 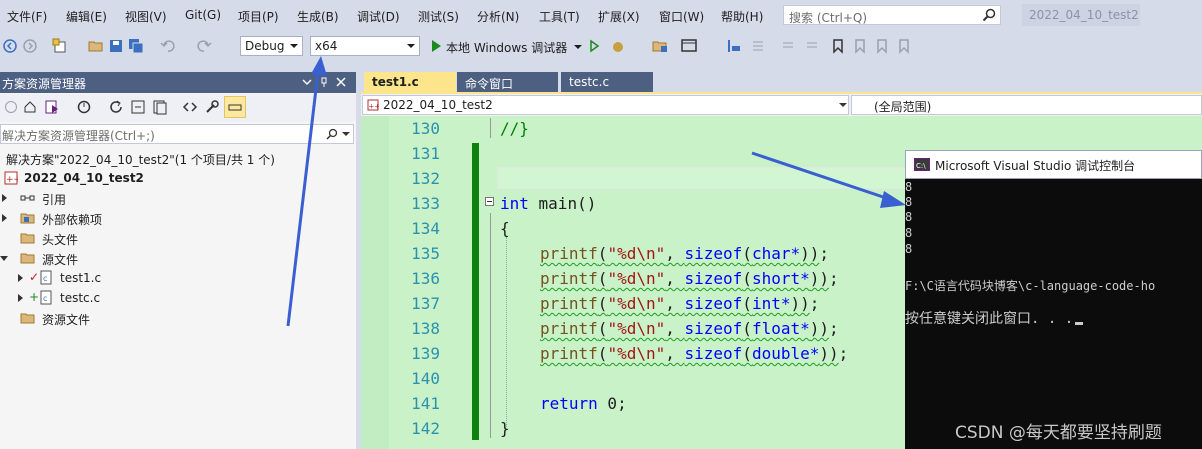 I want to click on tree-item-references: 引用, so click(x=178, y=198).